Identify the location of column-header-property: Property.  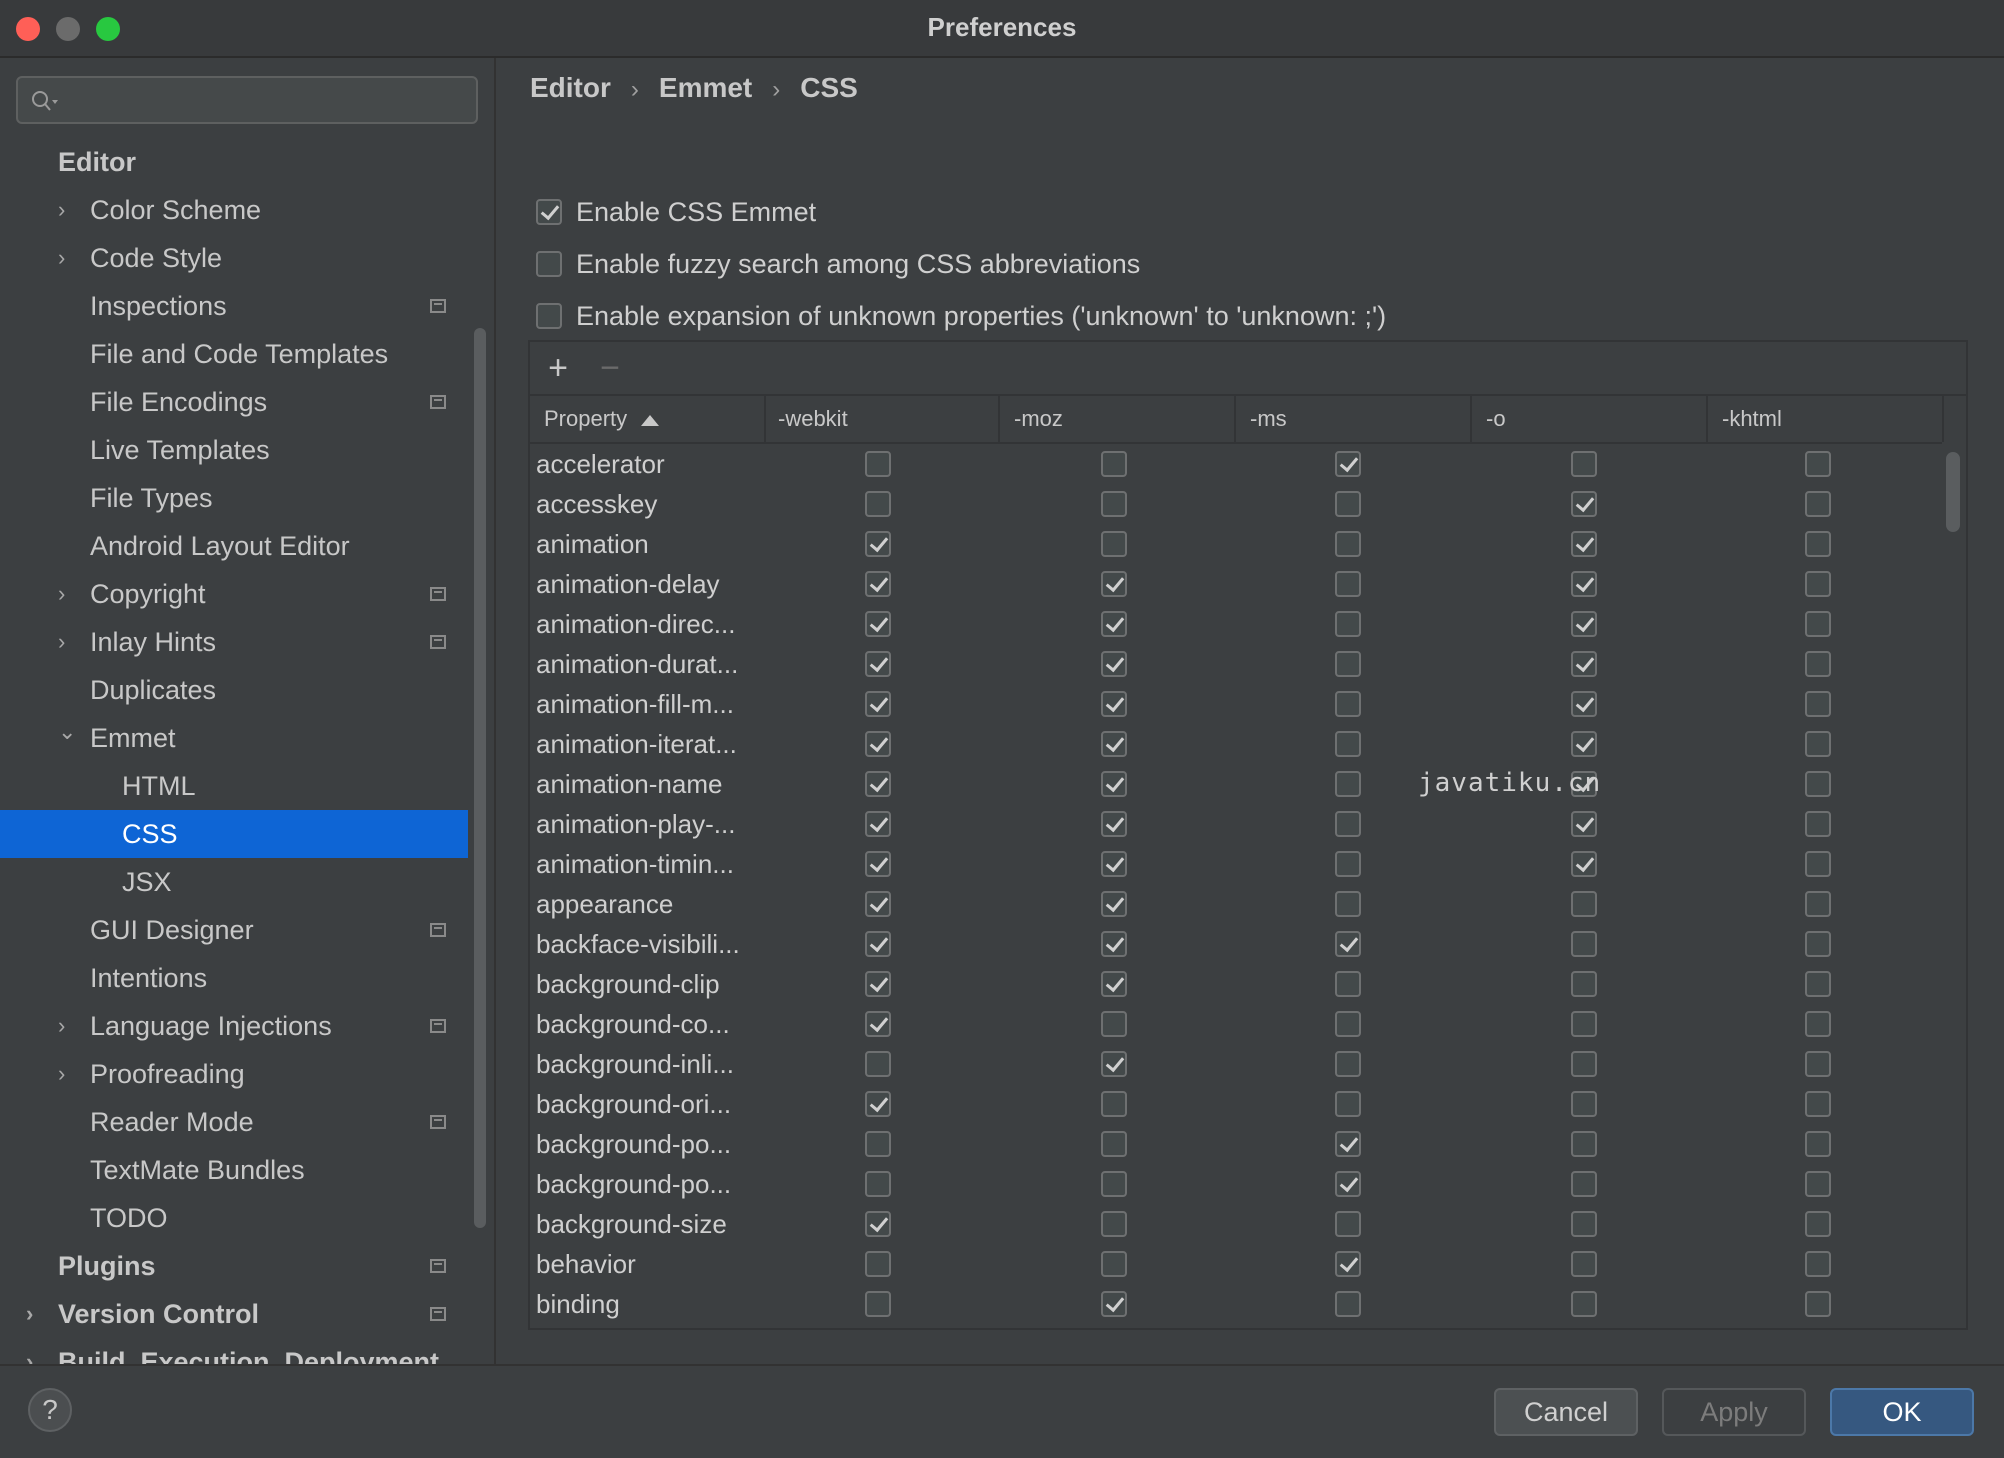
(648, 419).